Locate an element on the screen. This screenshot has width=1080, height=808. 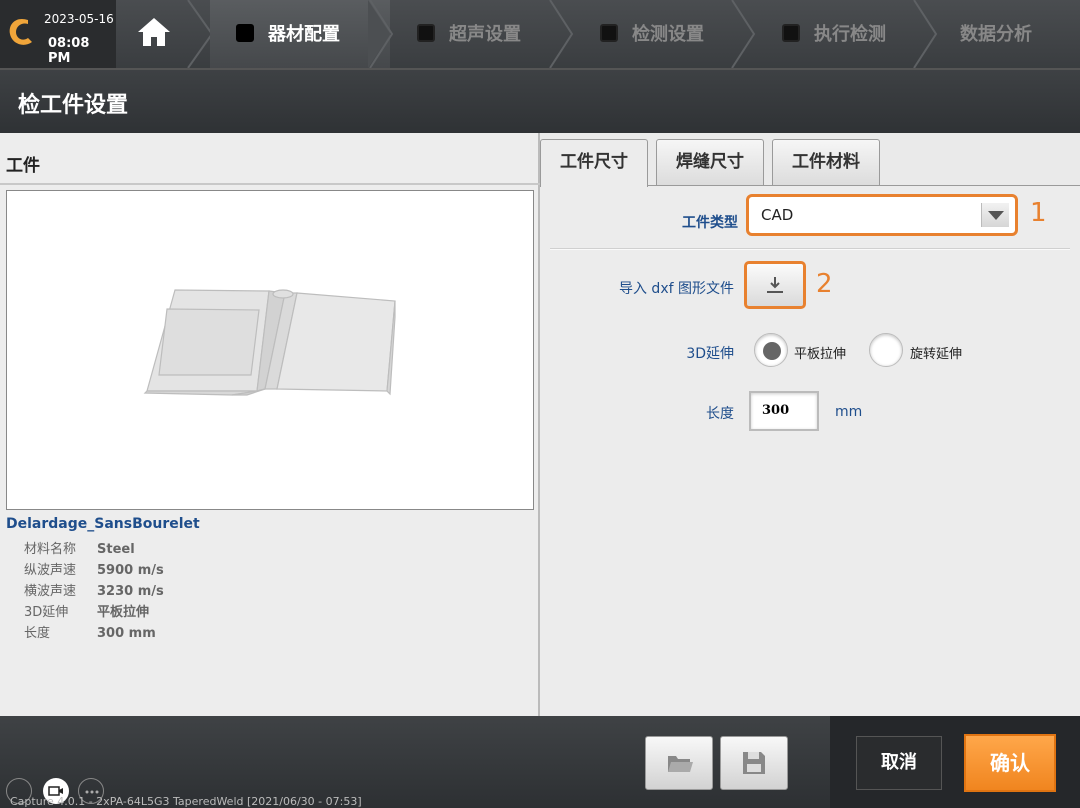
property-row: 长度 300 mm is located at coordinates (94, 632).